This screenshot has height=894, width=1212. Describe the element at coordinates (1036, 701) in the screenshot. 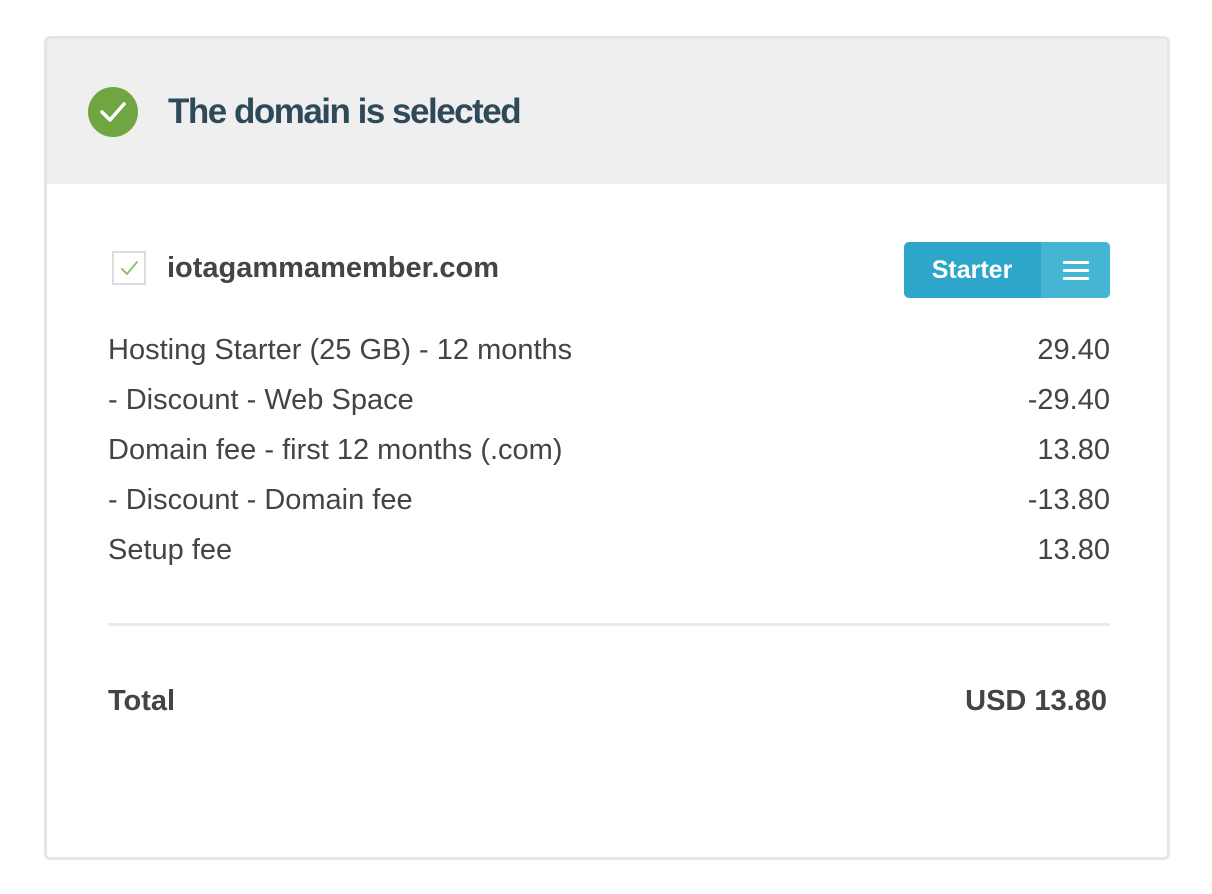

I see `total-value: USD 13.80` at that location.